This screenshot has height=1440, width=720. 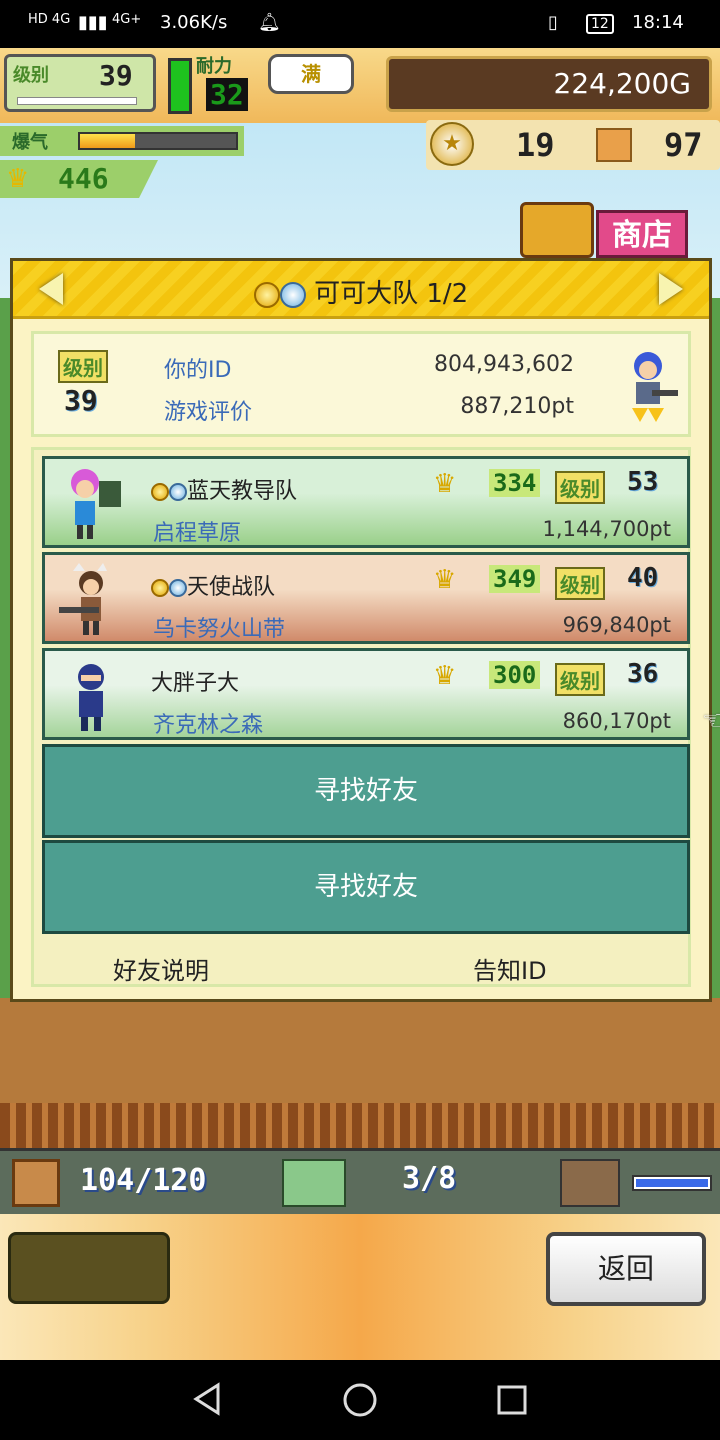 I want to click on vehicle-icon, so click(x=314, y=1183).